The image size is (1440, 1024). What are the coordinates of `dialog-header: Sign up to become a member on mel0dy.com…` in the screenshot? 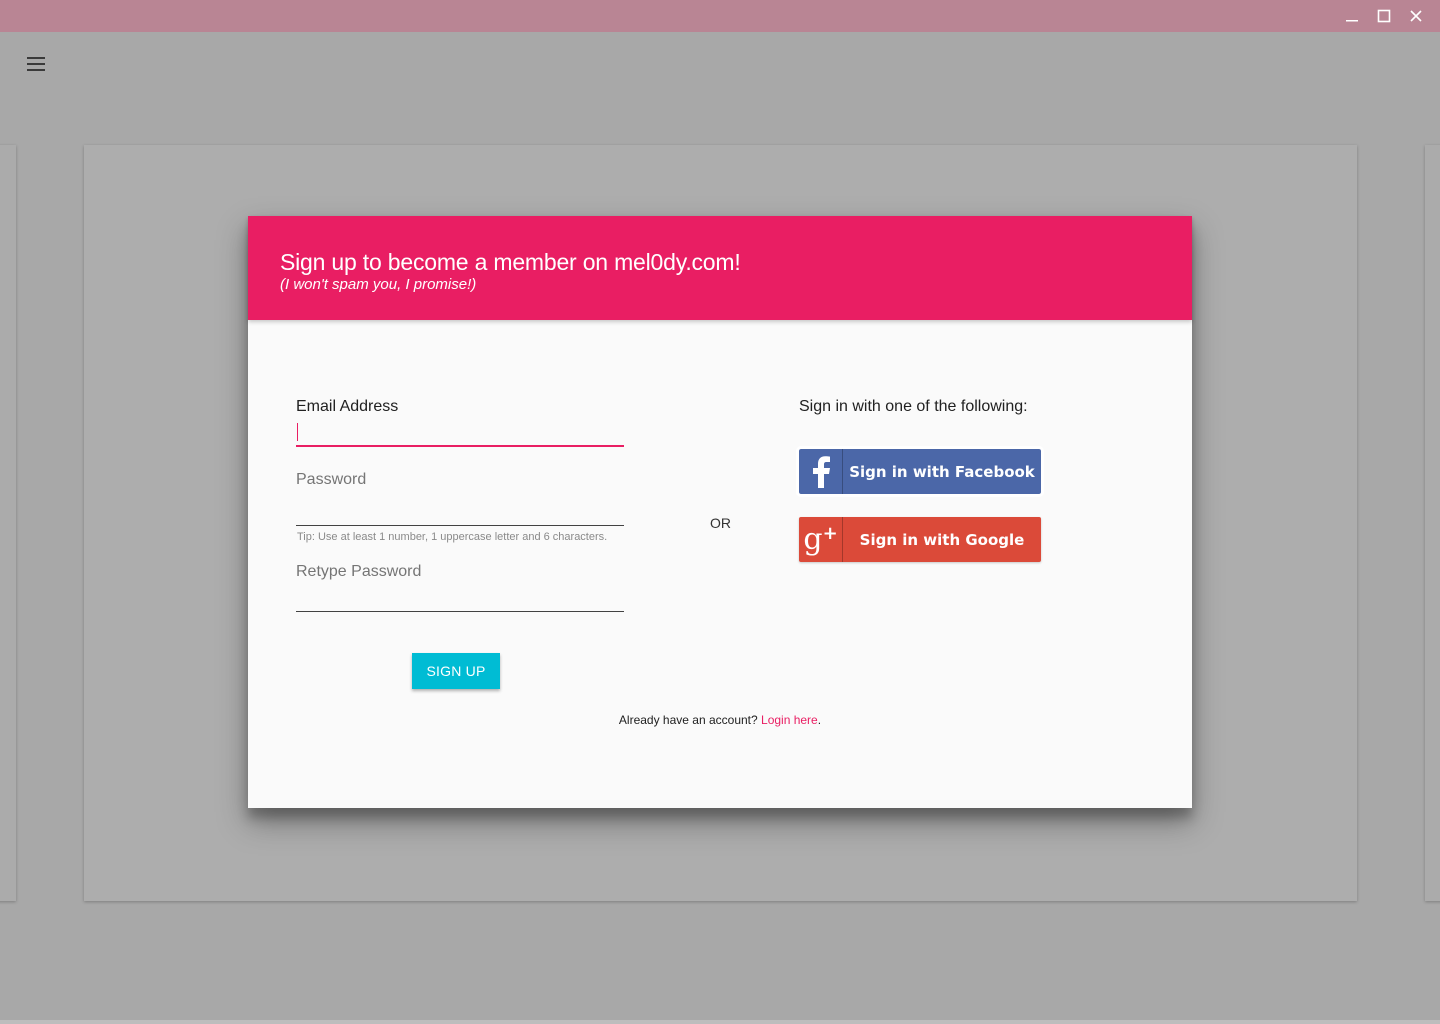 It's located at (720, 268).